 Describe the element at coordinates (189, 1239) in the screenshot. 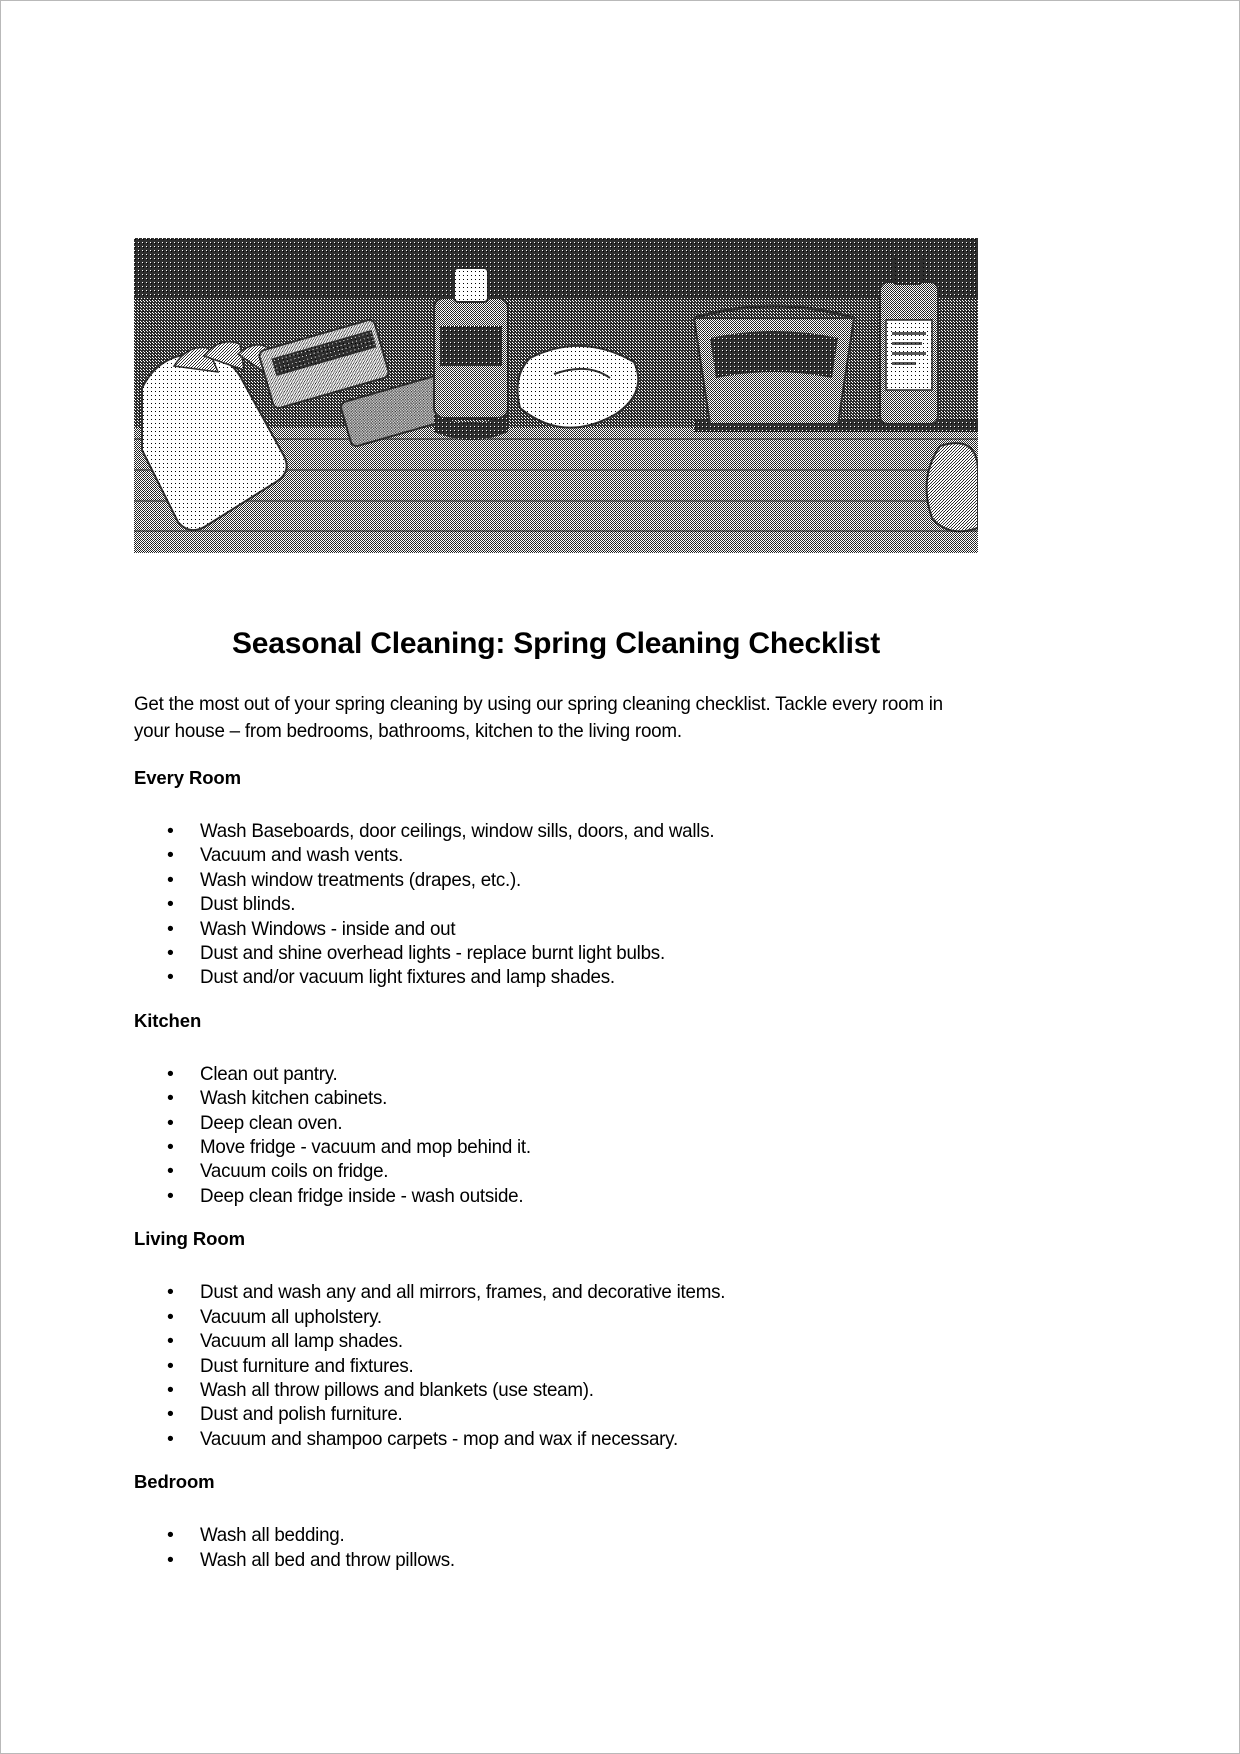

I see `section-heading: Living Room` at that location.